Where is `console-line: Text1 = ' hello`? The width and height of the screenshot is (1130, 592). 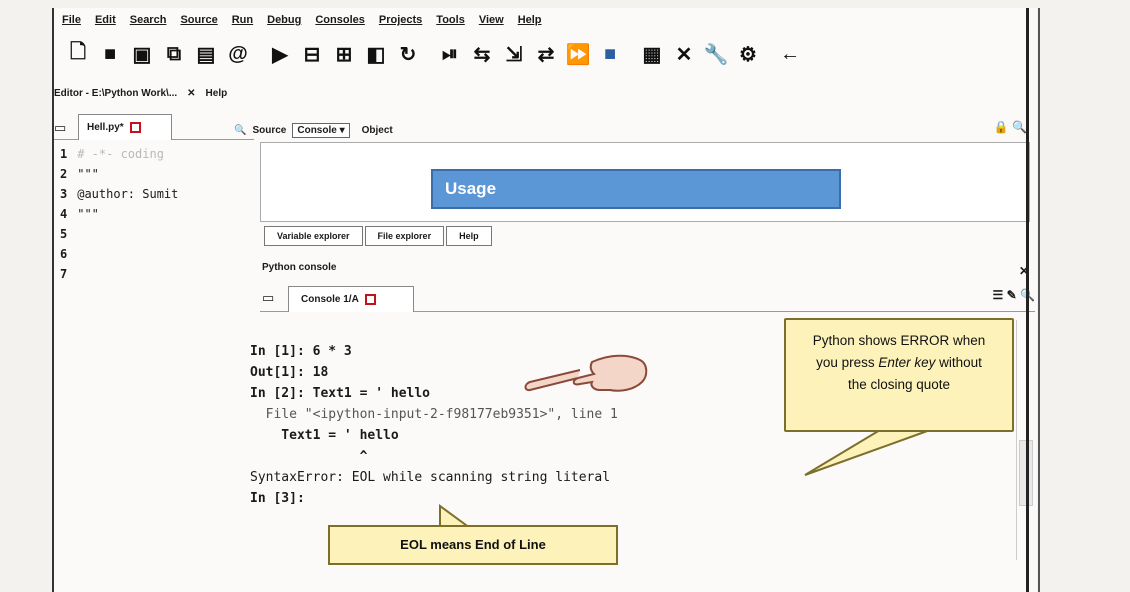
console-line: Text1 = ' hello is located at coordinates (324, 435).